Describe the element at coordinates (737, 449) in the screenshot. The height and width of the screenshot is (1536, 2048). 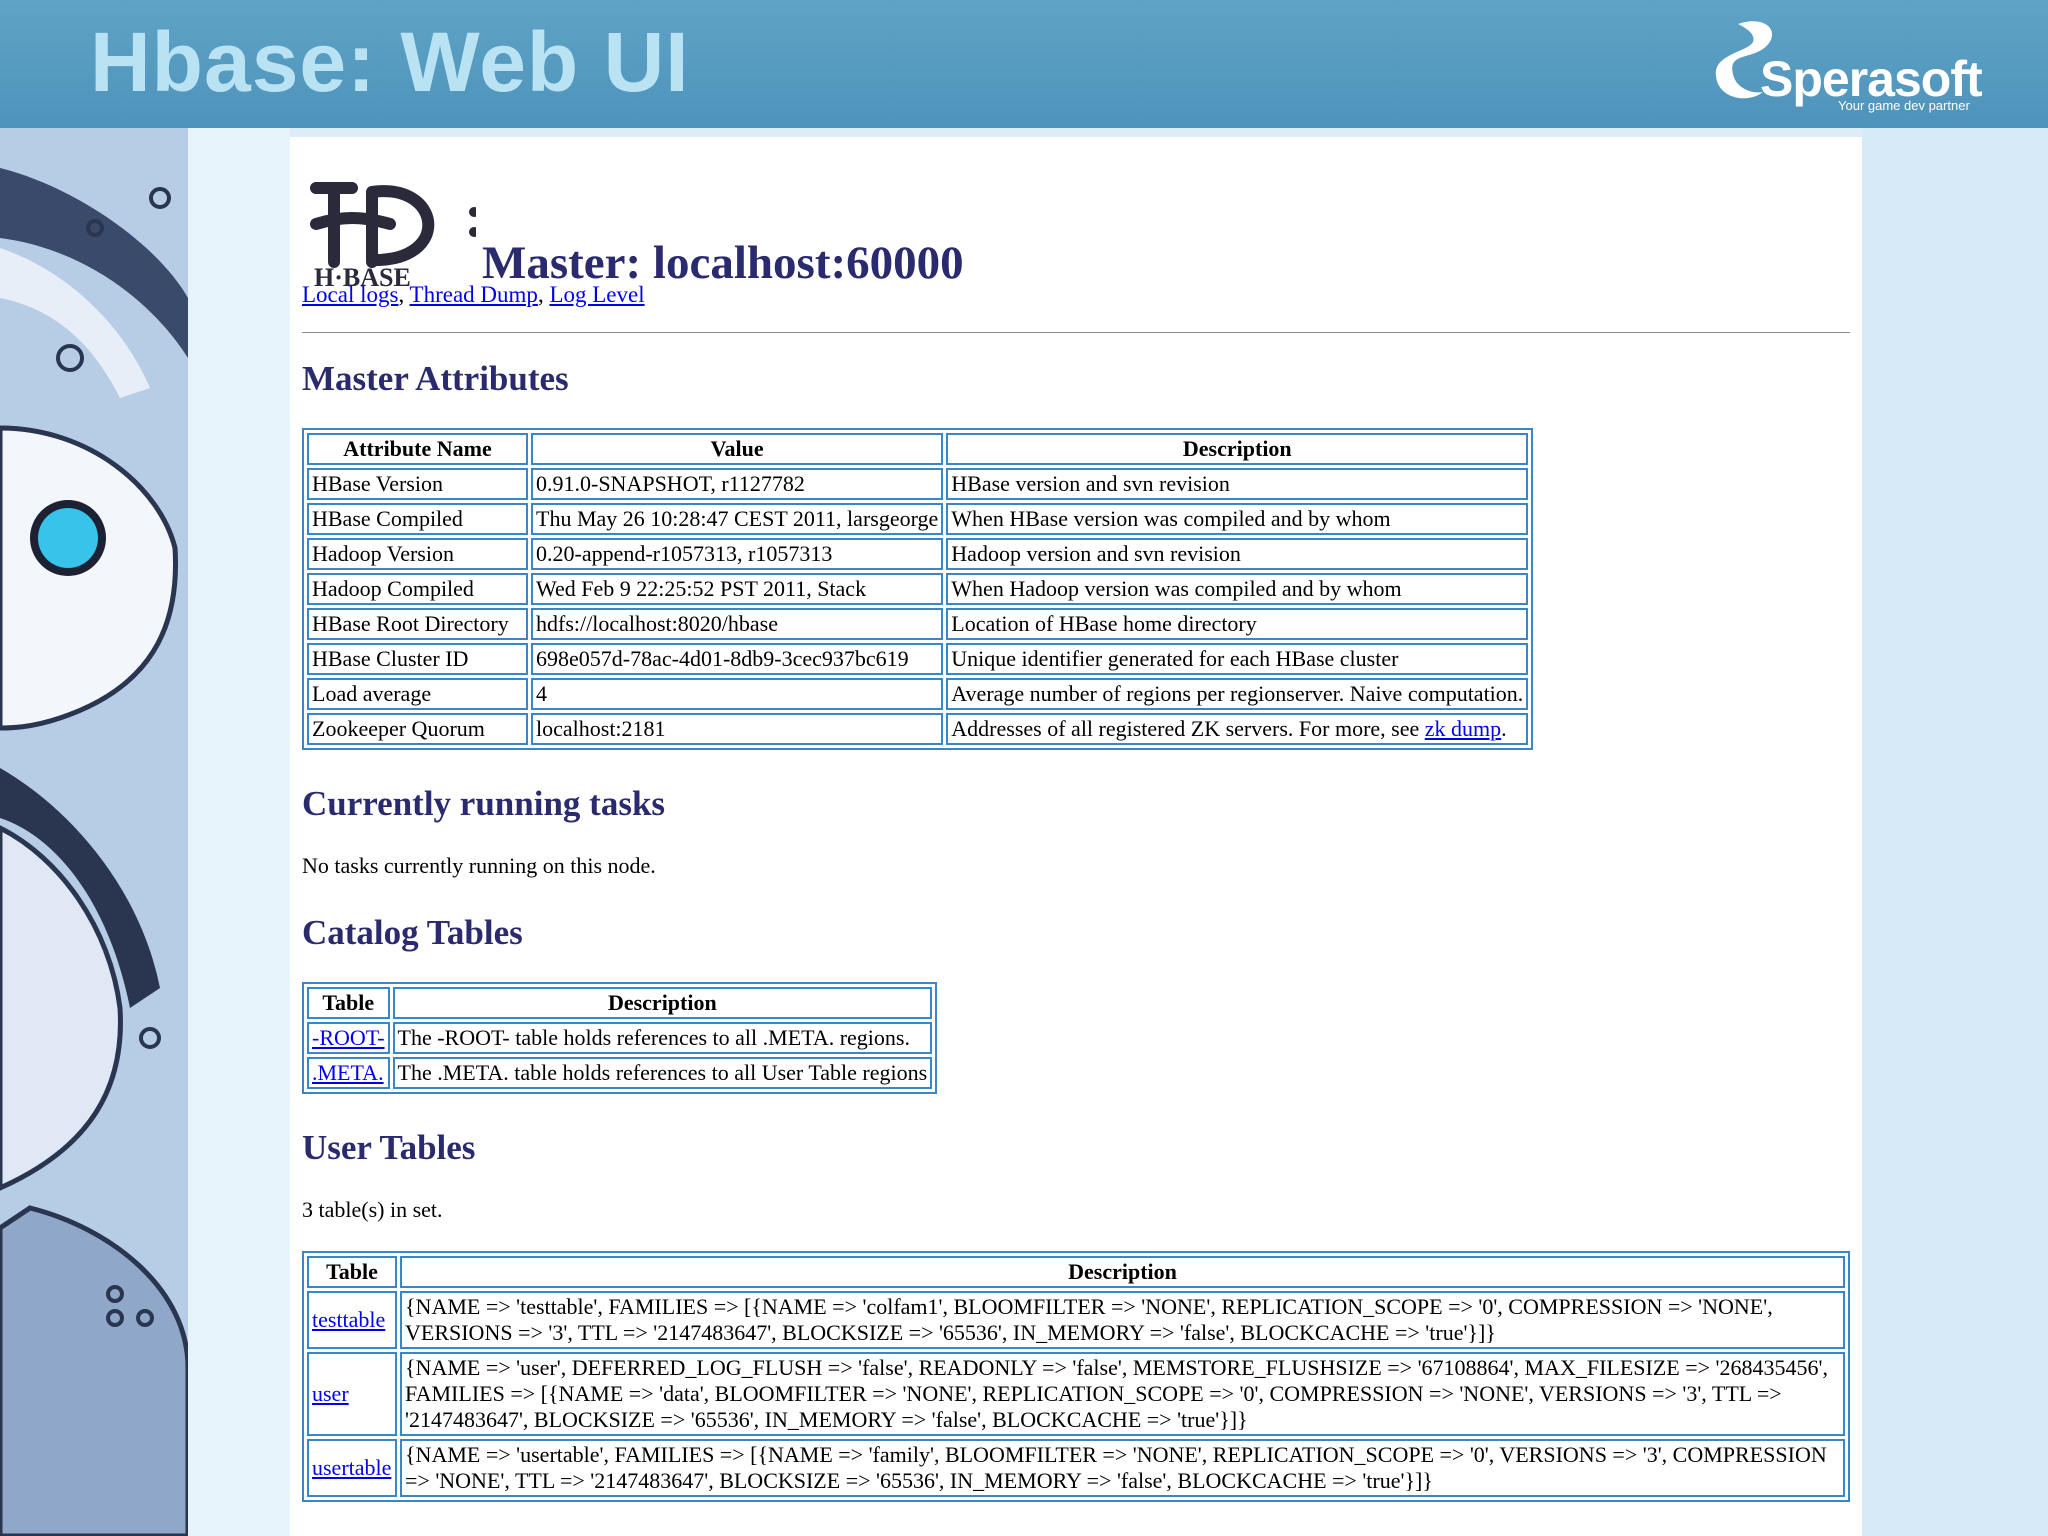
I see `column-header: Value` at that location.